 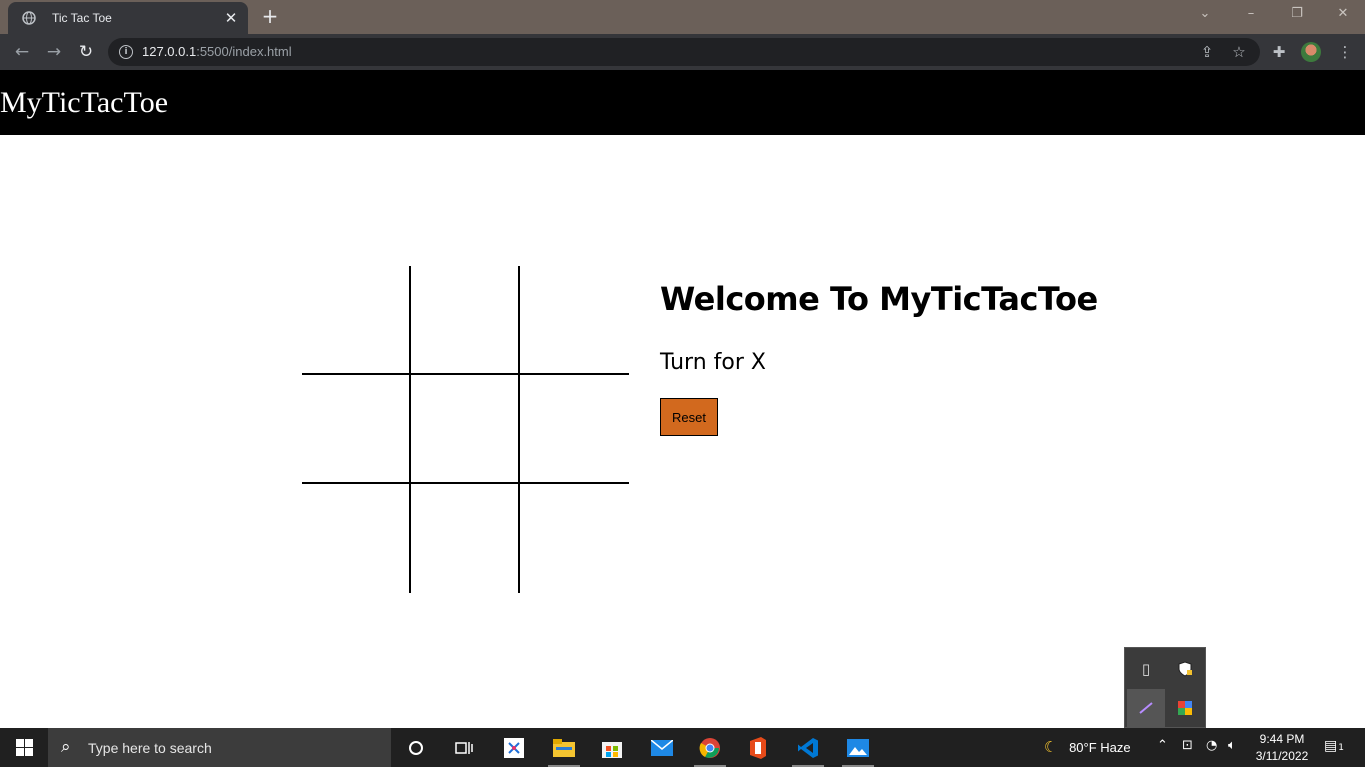 I want to click on weather-moon-icon: ☾, so click(x=1051, y=747).